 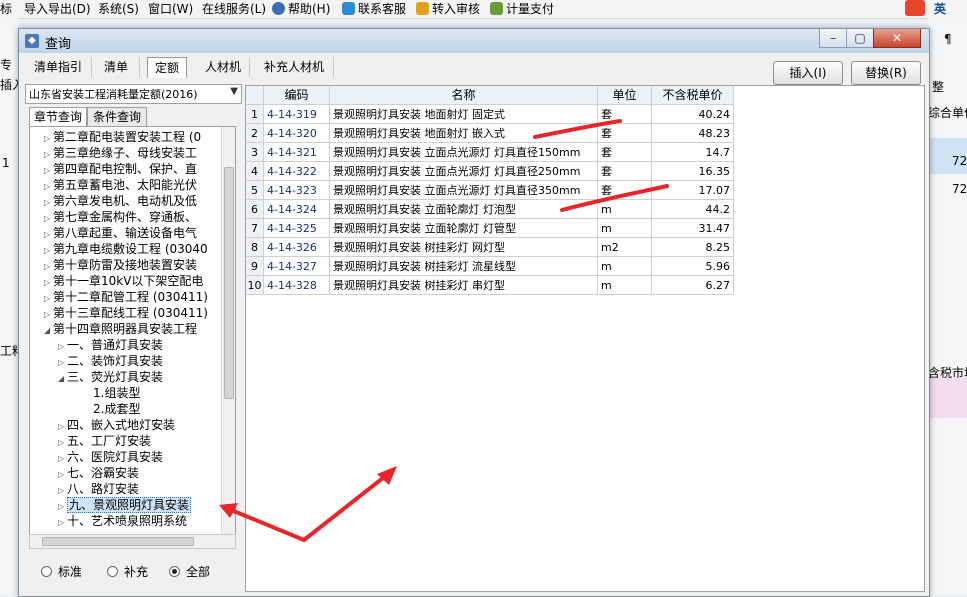 I want to click on replace-button: 替换(R), so click(x=886, y=73).